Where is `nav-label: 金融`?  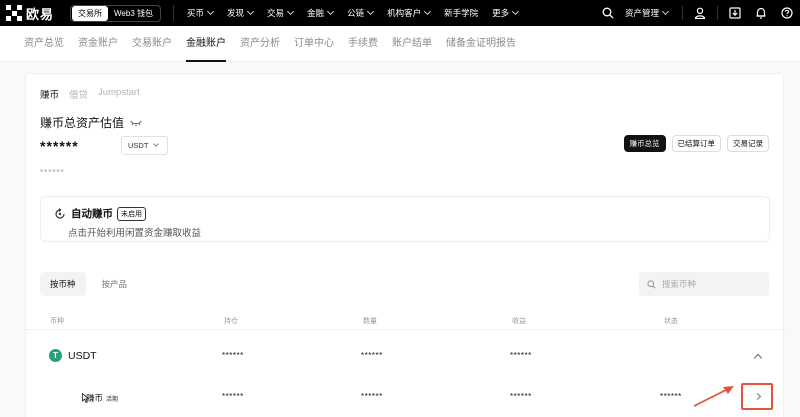
nav-label: 金融 is located at coordinates (316, 13).